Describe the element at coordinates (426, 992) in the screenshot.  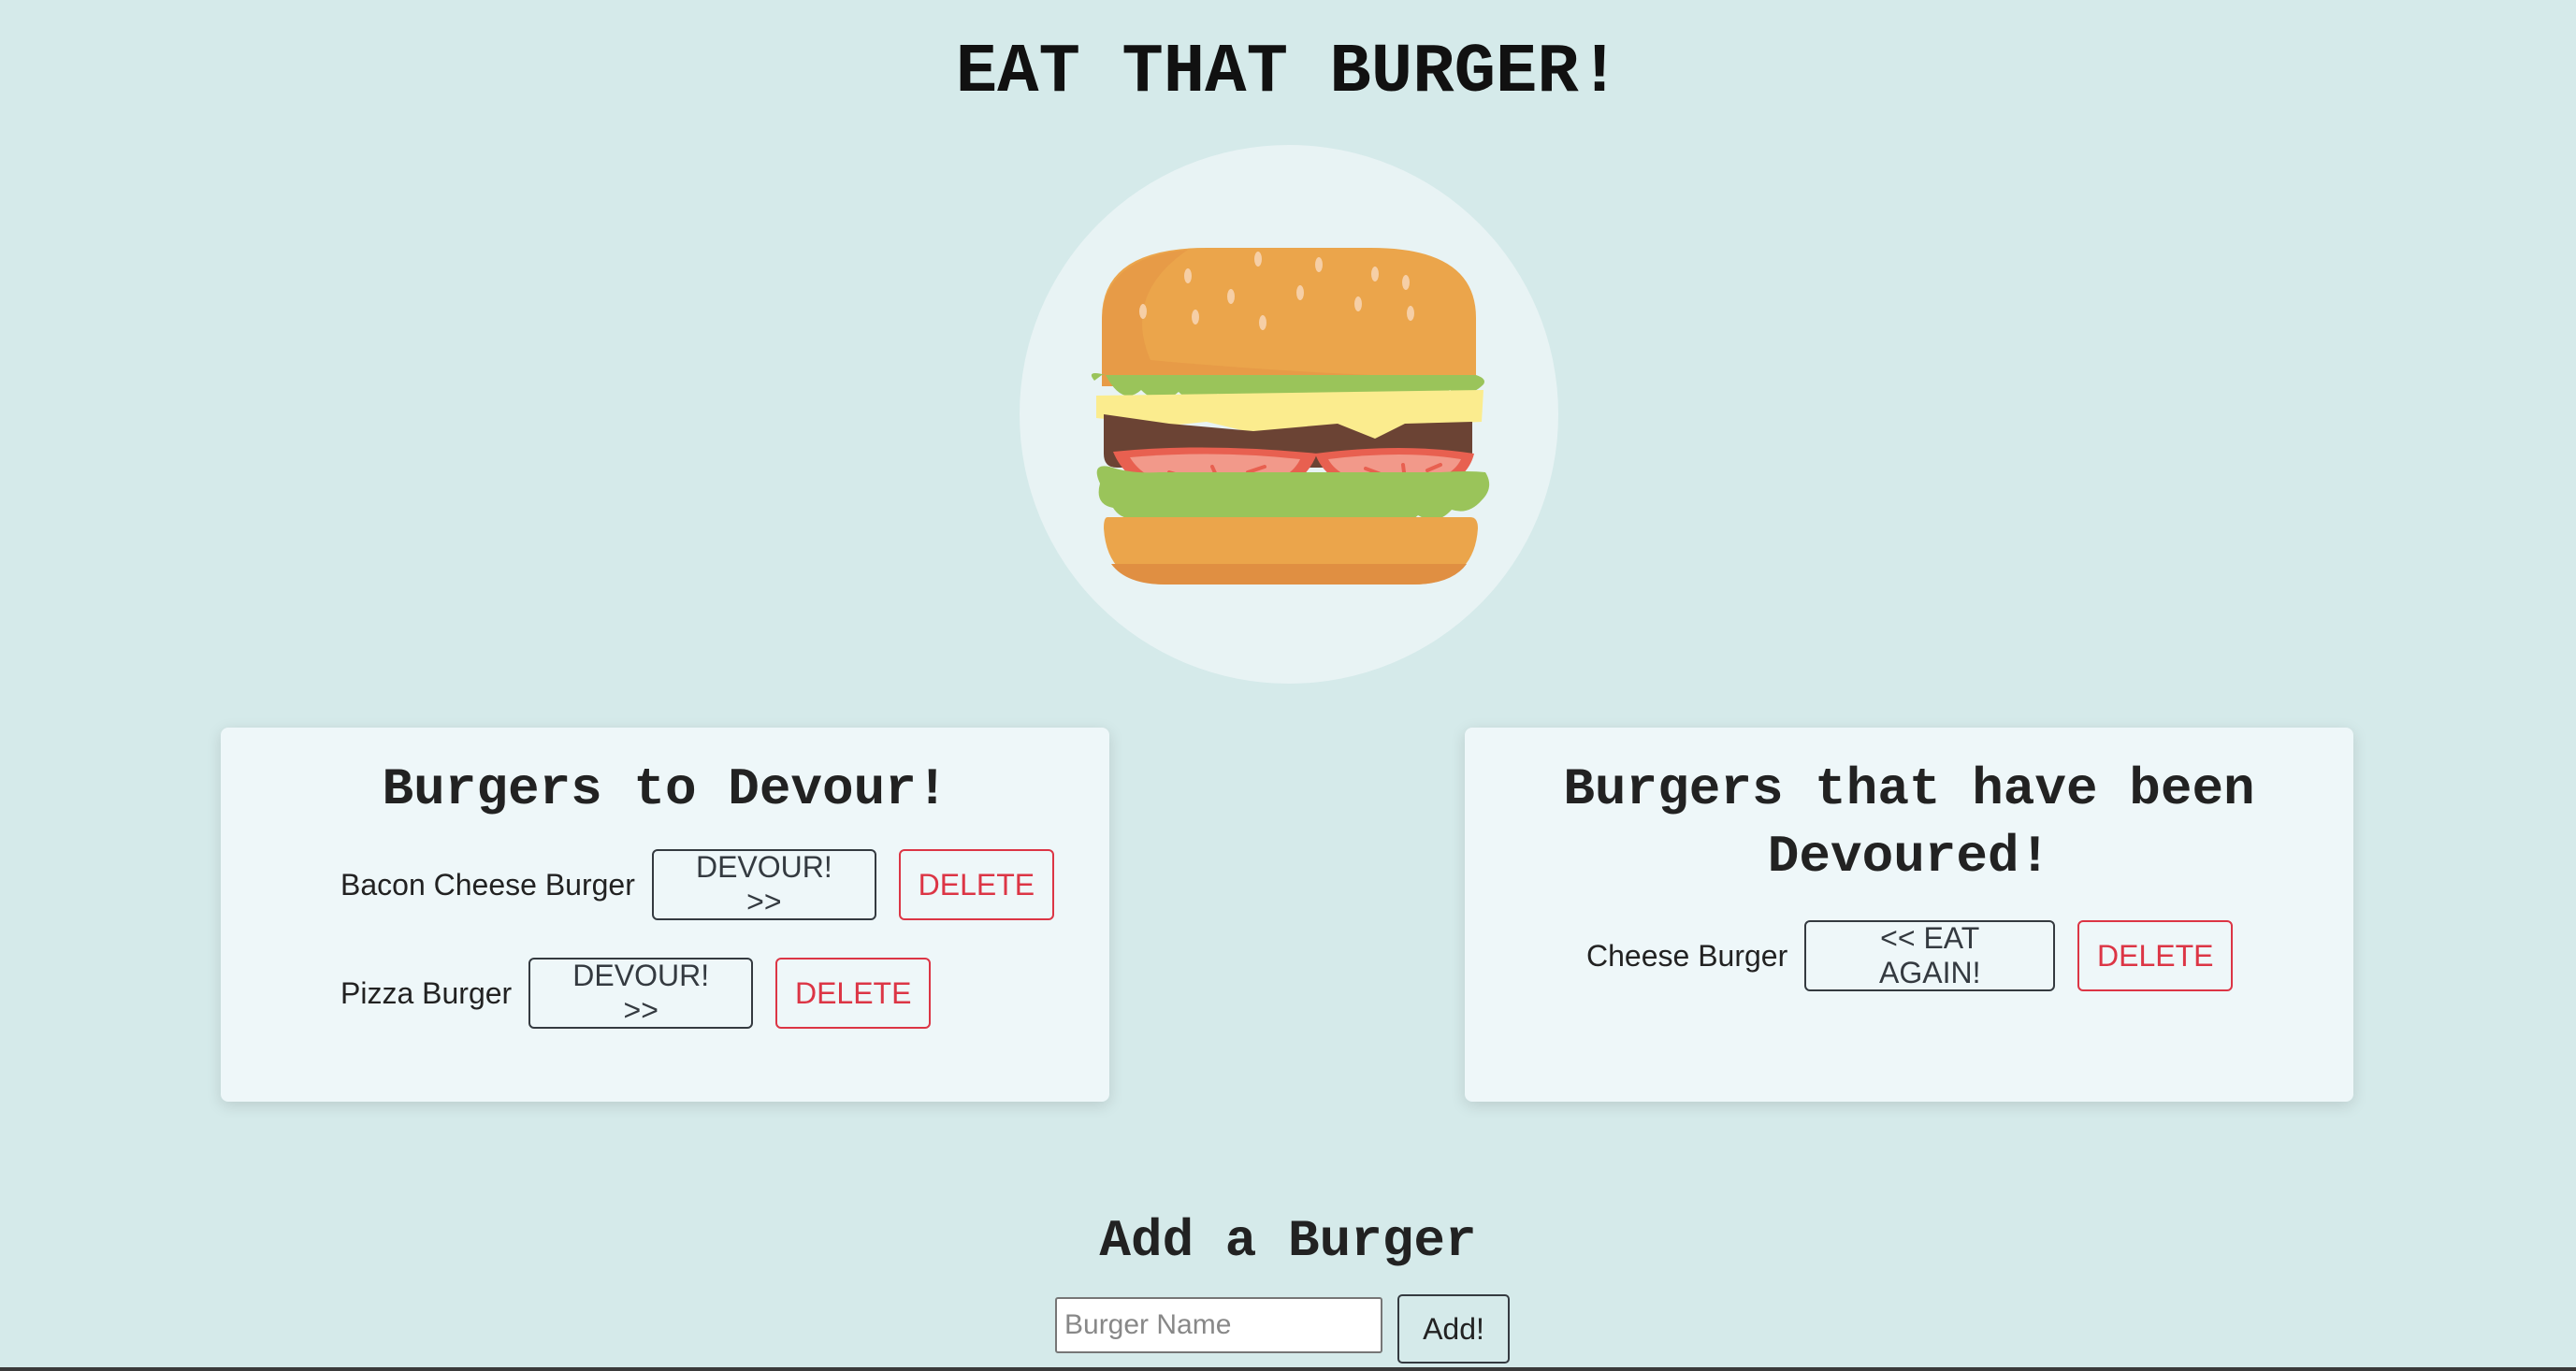
I see `burger-name: Pizza Burger` at that location.